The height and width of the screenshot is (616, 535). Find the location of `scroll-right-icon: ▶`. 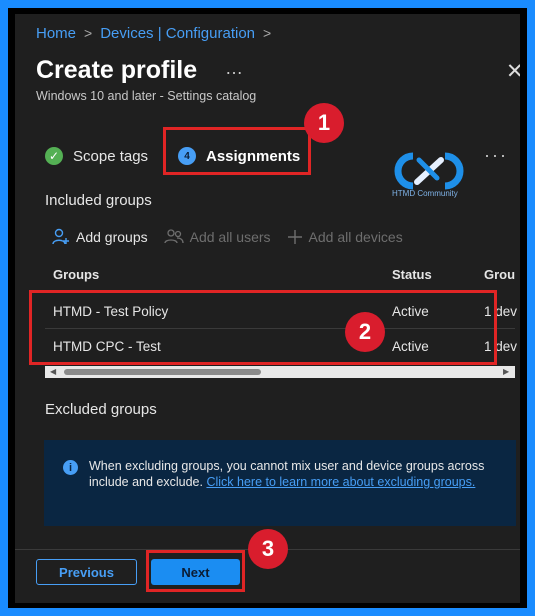

scroll-right-icon: ▶ is located at coordinates (506, 371).